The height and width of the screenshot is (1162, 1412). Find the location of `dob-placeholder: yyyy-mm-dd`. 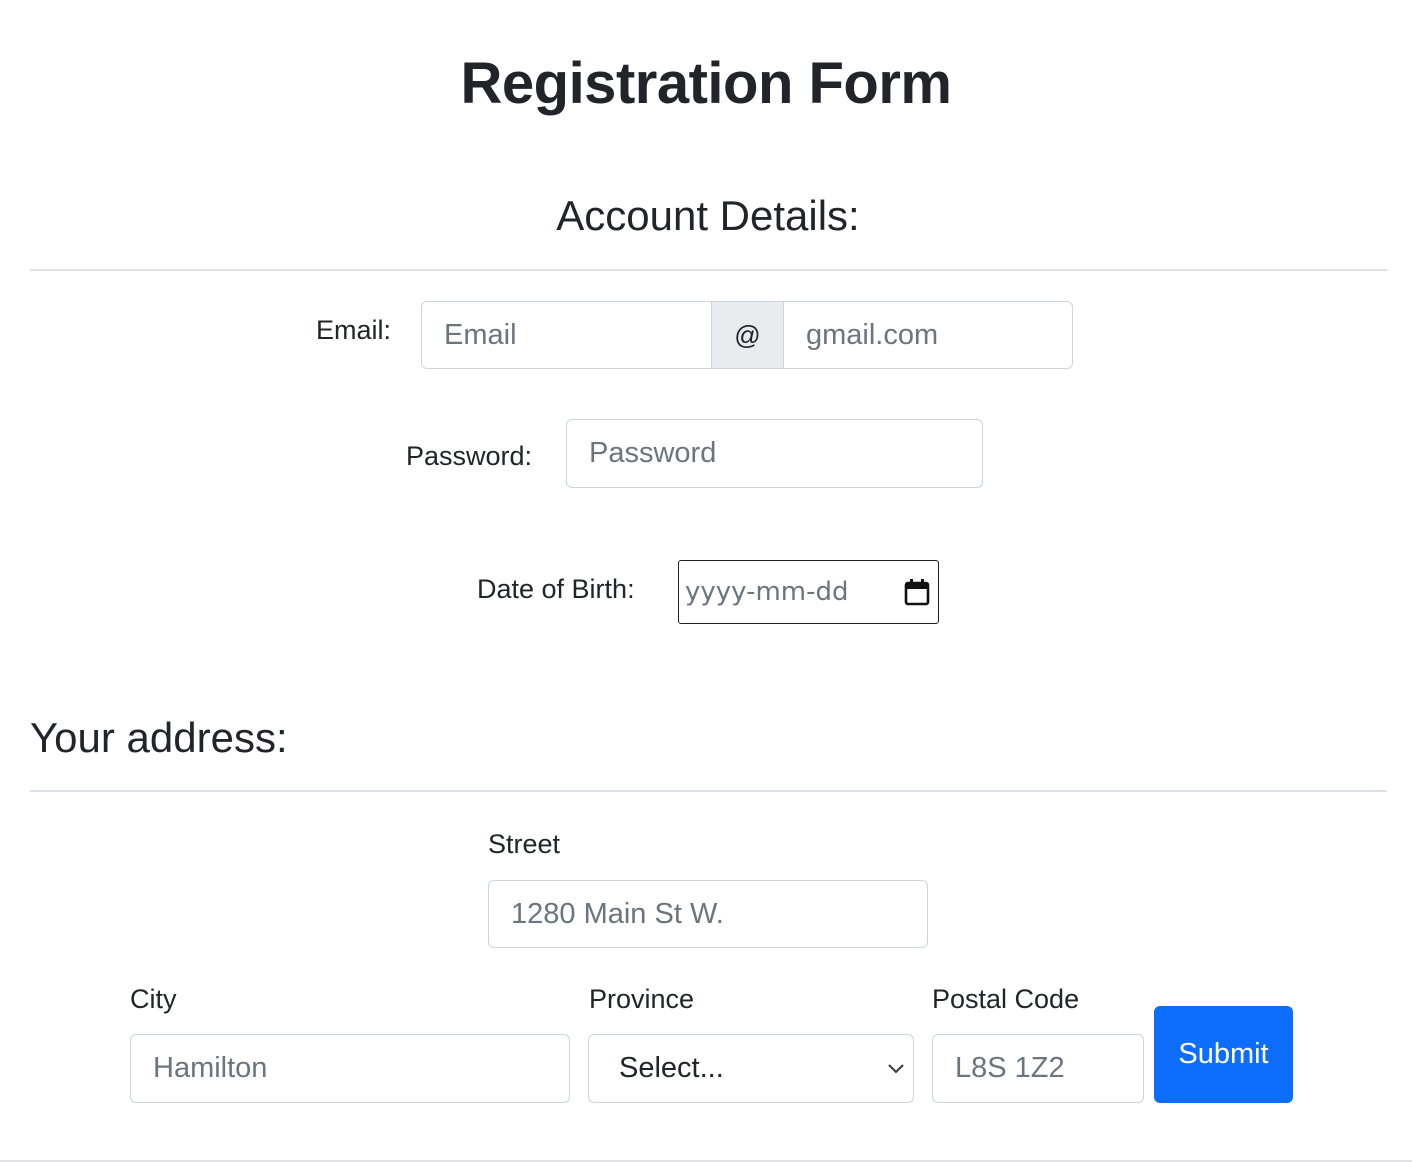

dob-placeholder: yyyy-mm-dd is located at coordinates (767, 592).